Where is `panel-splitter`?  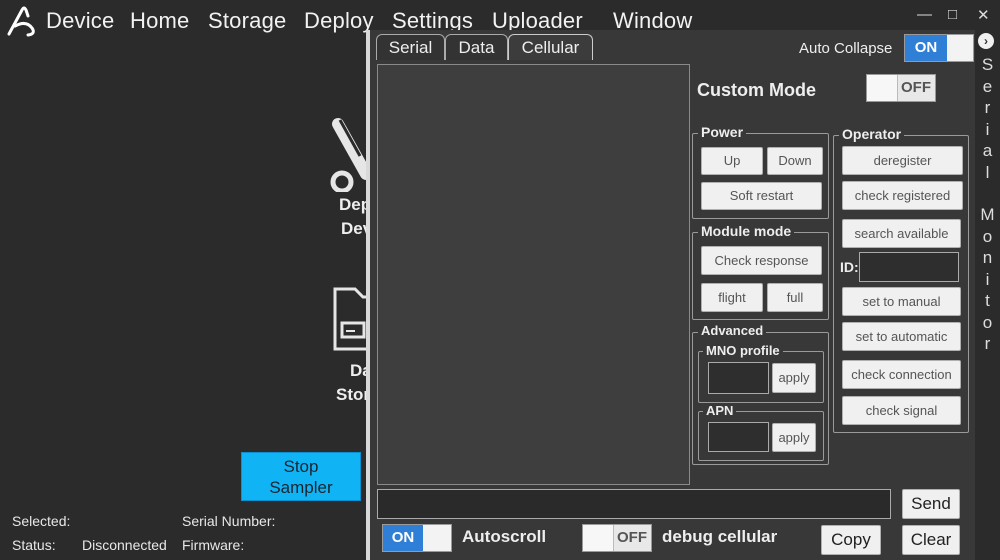
panel-splitter is located at coordinates (368, 295).